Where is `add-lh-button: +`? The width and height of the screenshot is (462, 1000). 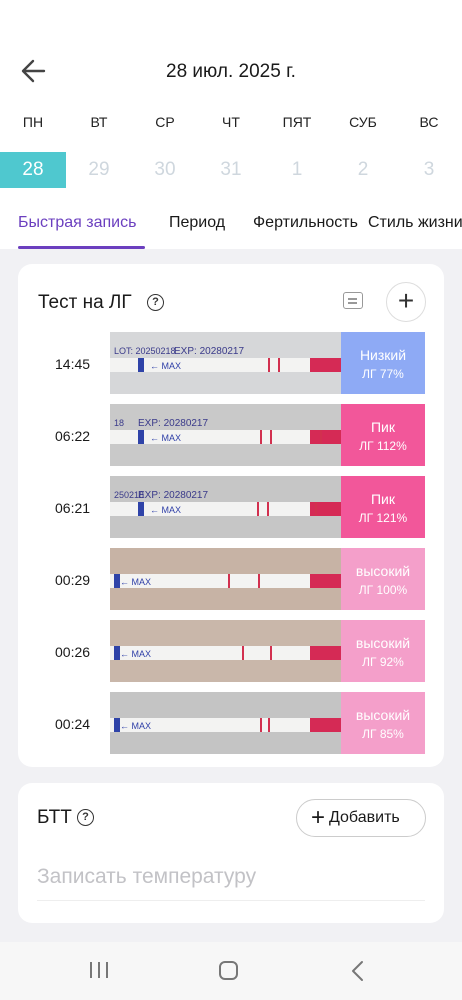 add-lh-button: + is located at coordinates (406, 302).